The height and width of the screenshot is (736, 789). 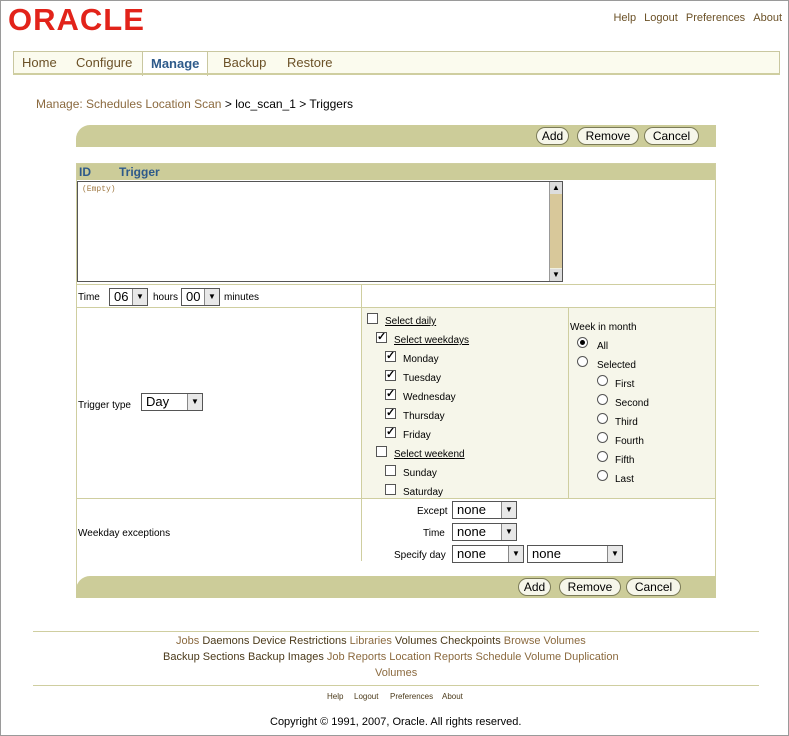 I want to click on minutes-select: 00 ▼, so click(x=200, y=297).